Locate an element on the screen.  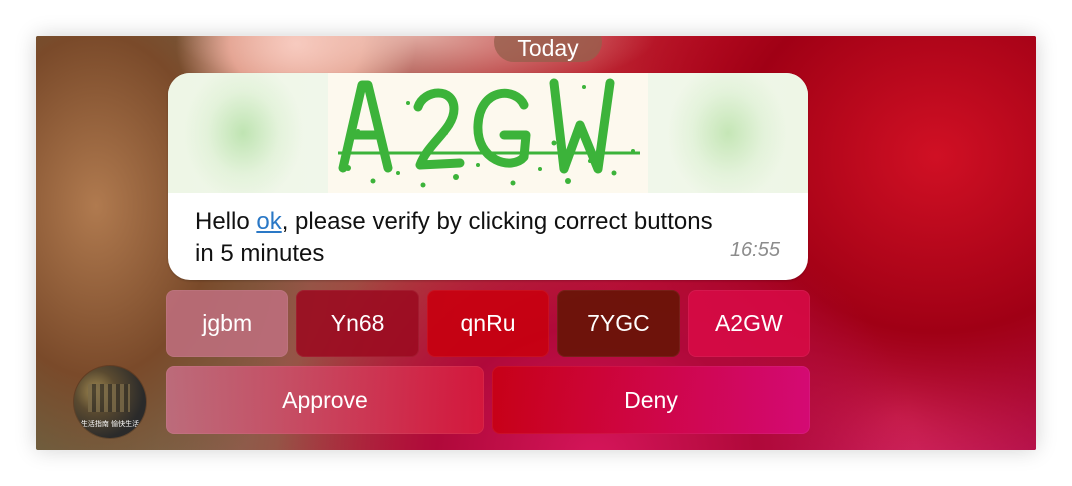
message-greeting: Hello is located at coordinates (226, 221).